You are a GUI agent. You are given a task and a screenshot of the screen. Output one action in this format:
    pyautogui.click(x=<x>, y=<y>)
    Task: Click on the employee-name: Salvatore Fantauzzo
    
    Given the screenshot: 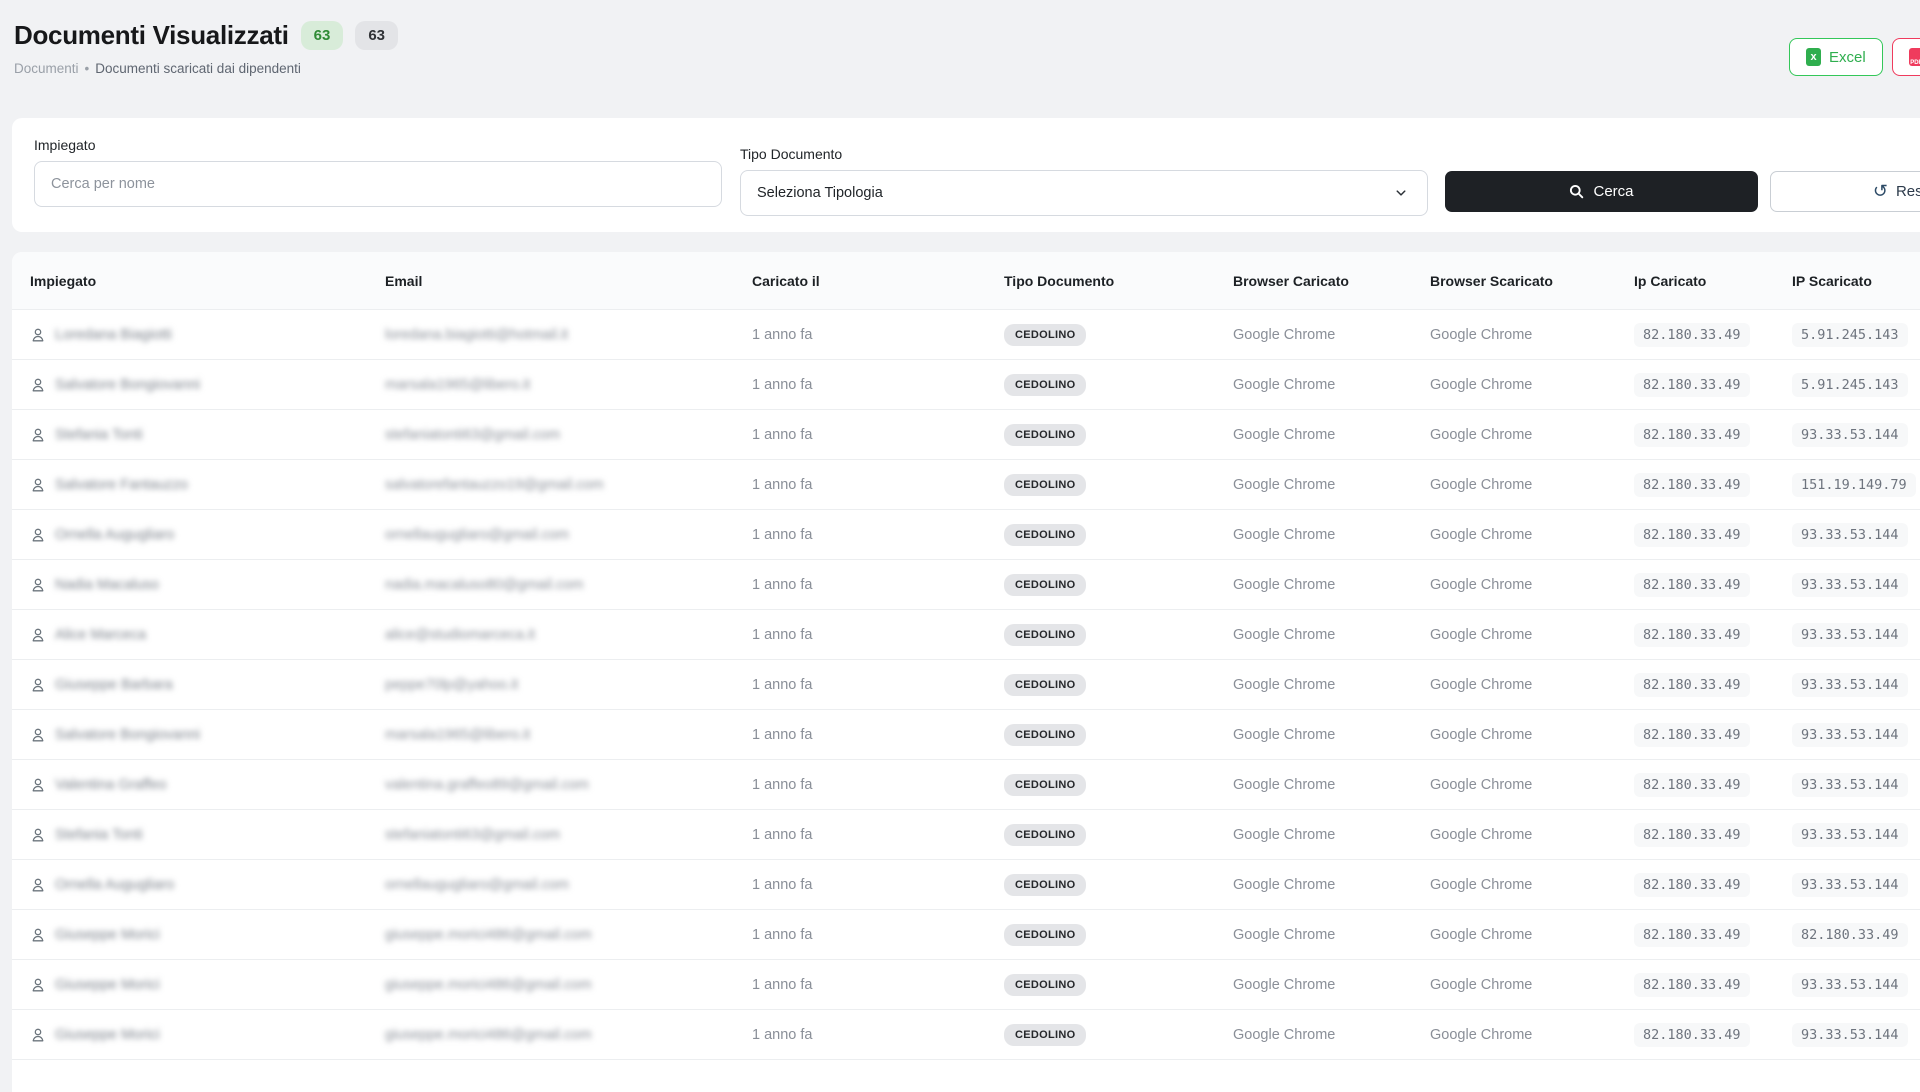 What is the action you would take?
    pyautogui.click(x=121, y=484)
    